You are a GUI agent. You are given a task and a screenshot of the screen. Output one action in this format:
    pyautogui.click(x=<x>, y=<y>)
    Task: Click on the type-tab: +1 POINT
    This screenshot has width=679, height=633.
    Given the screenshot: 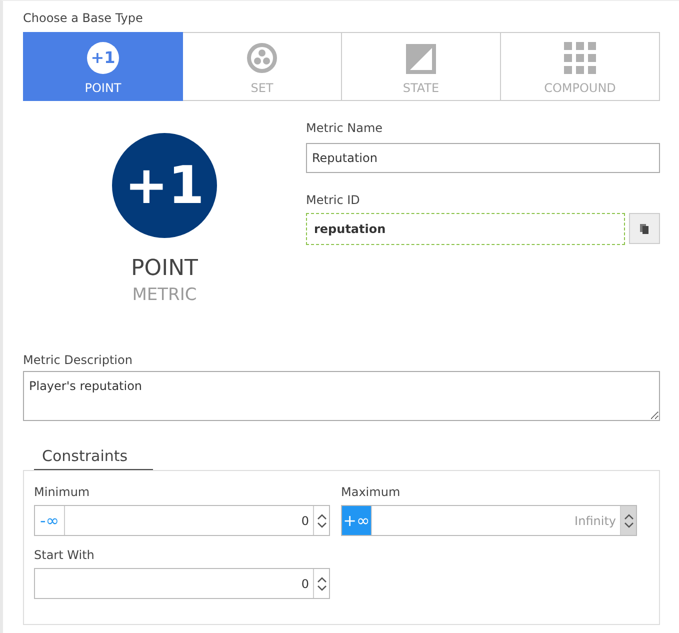 What is the action you would take?
    pyautogui.click(x=103, y=66)
    